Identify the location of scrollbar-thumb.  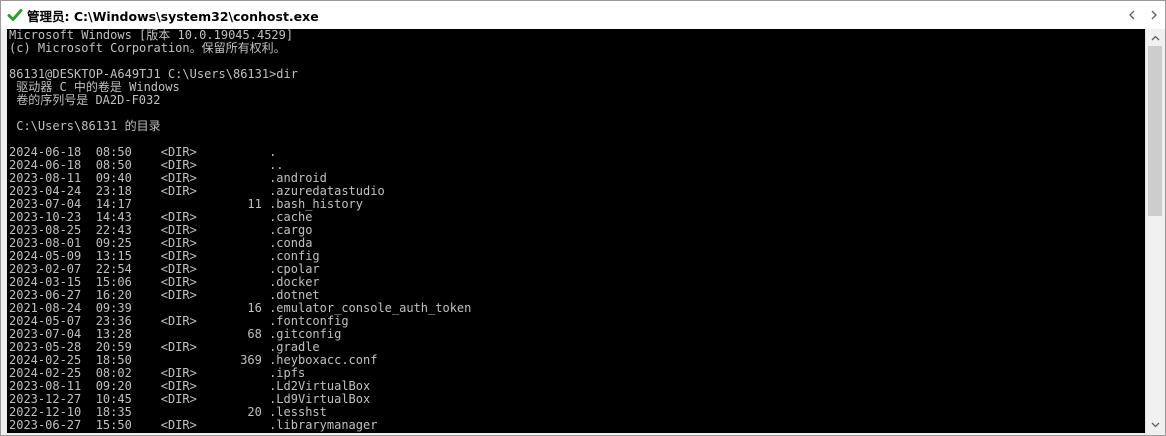
(1155, 131).